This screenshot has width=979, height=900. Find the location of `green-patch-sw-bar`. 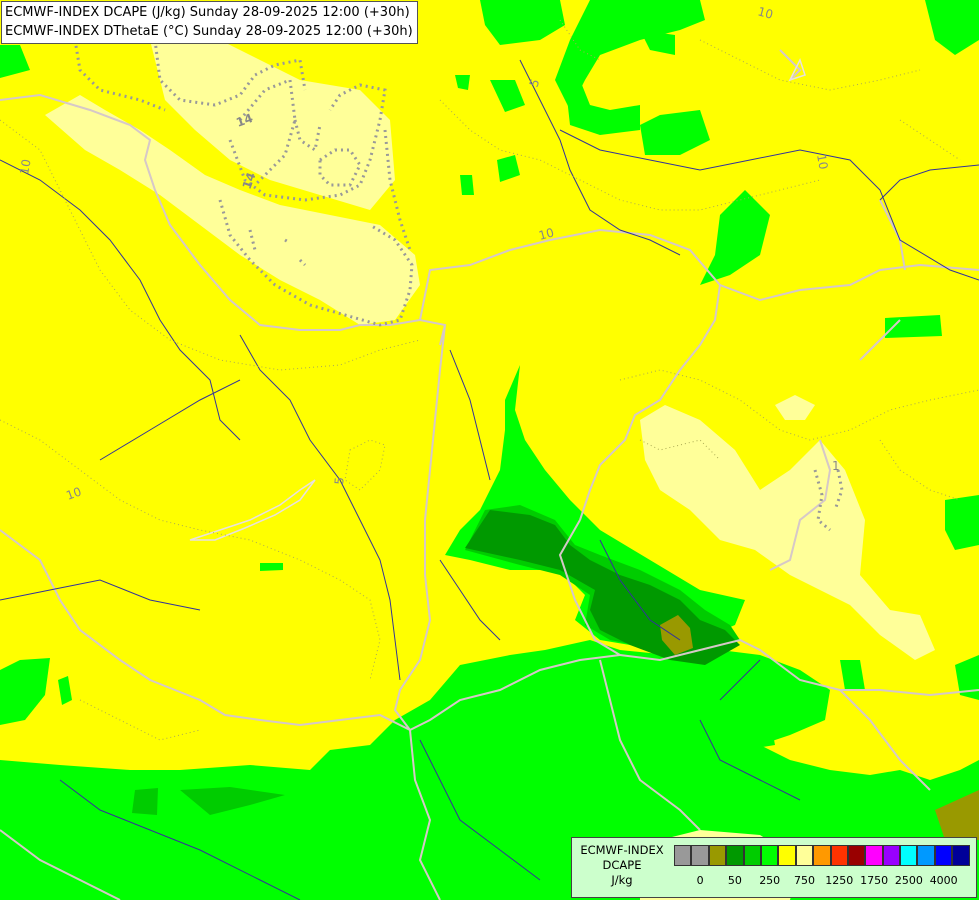

green-patch-sw-bar is located at coordinates (271, 567).